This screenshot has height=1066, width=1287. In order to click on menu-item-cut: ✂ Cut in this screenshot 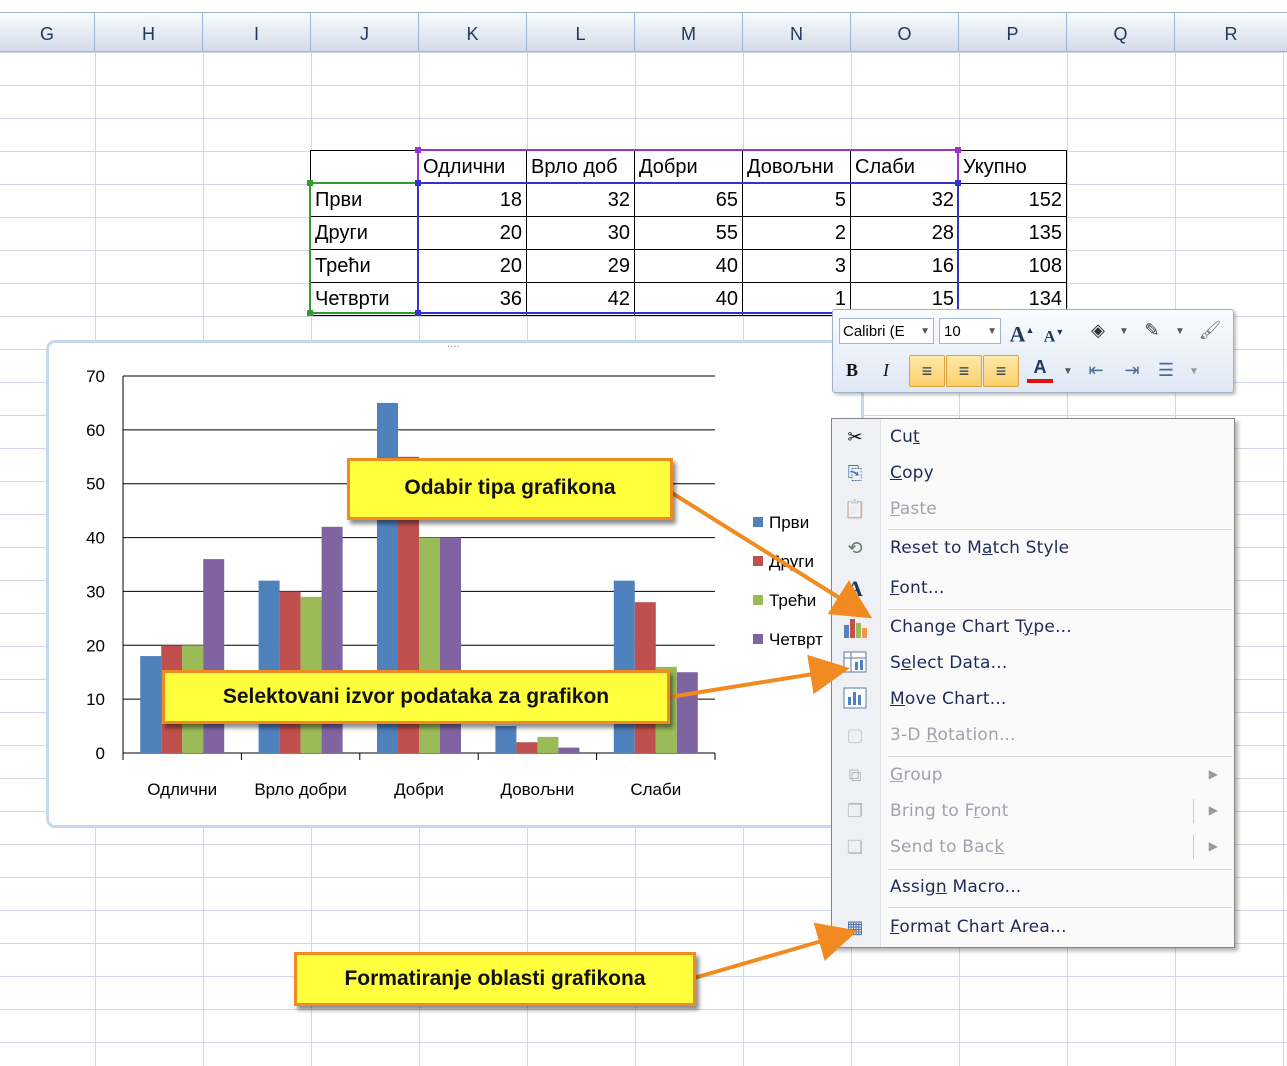, I will do `click(1033, 438)`.